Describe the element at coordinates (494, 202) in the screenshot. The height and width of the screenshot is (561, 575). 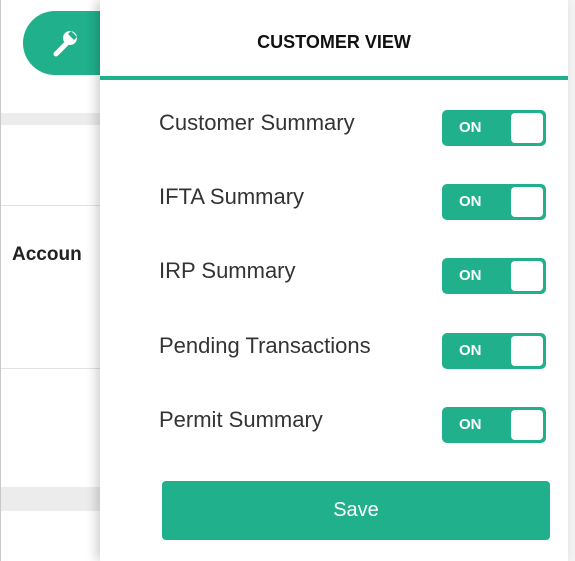
I see `ifta-summary-toggle: ON` at that location.